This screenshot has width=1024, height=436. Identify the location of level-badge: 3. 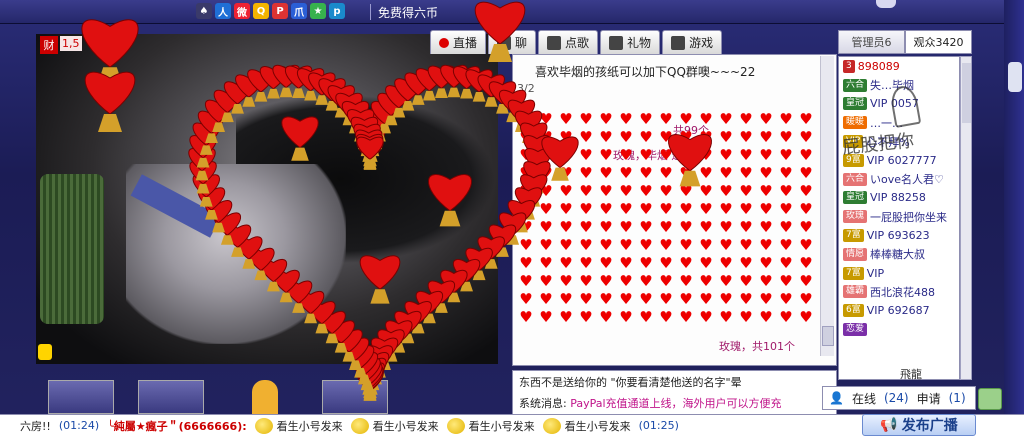
(849, 66).